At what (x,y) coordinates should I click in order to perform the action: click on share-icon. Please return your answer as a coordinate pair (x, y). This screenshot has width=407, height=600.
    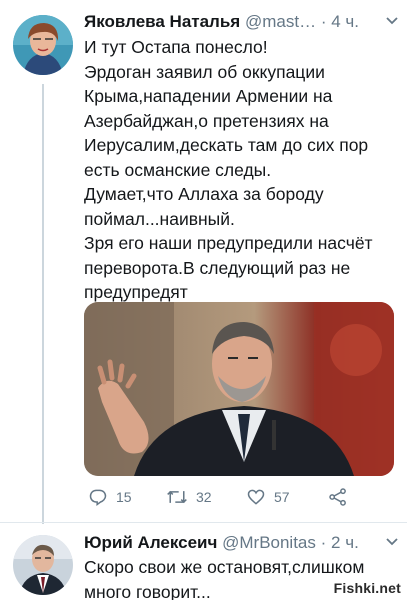
    Looking at the image, I should click on (338, 497).